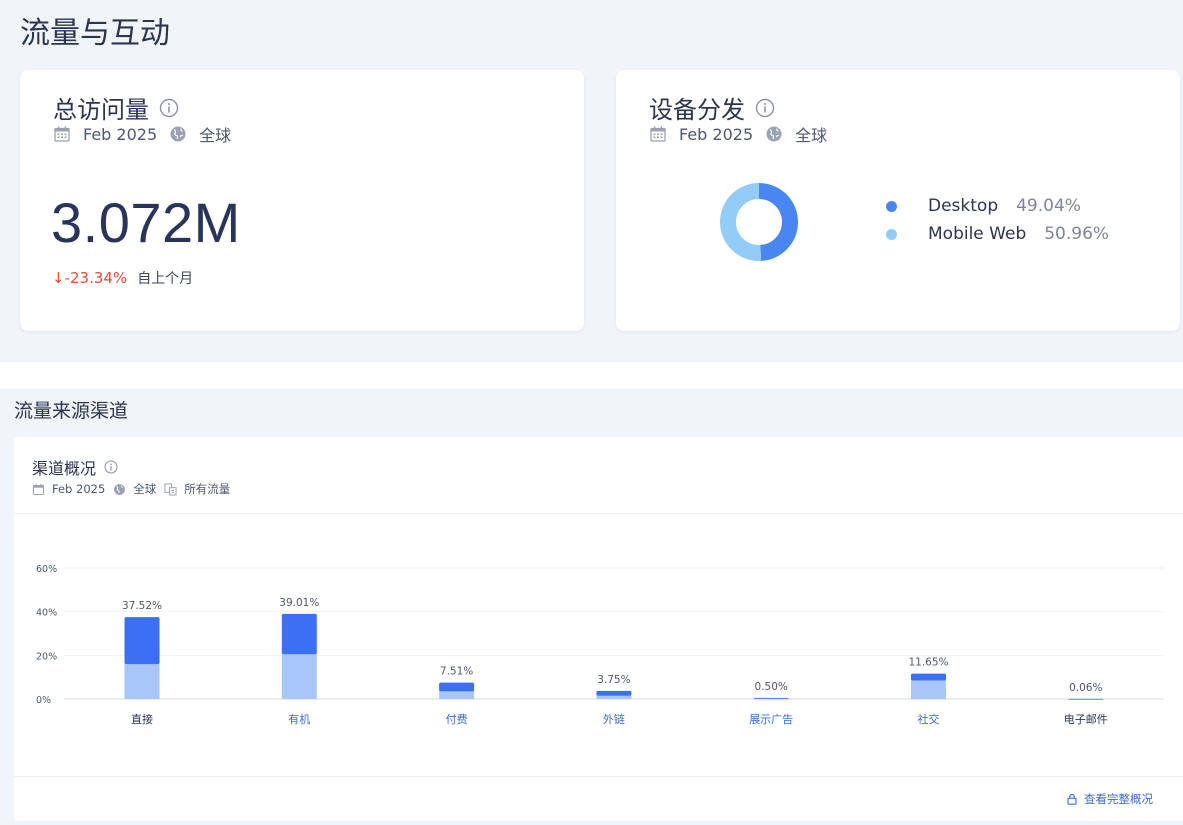  Describe the element at coordinates (142, 719) in the screenshot. I see `x-tick-label: 直接` at that location.